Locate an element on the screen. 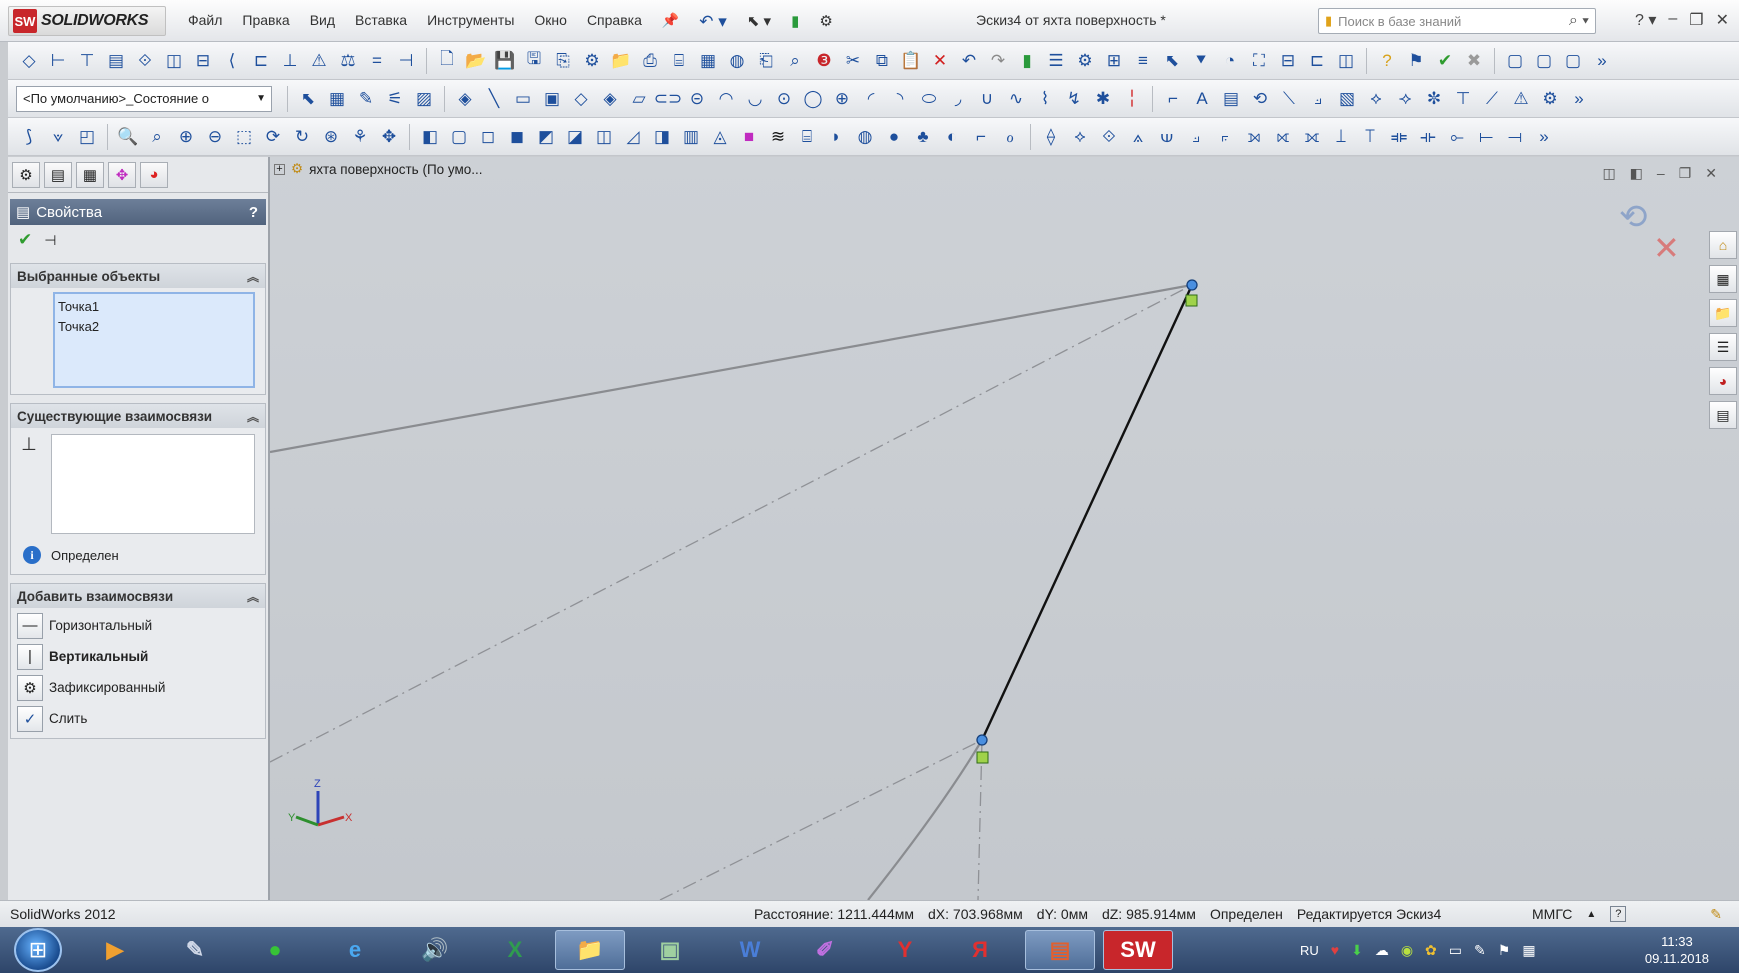 Image resolution: width=1739 pixels, height=973 pixels. 3d-content-icon: ❸ is located at coordinates (824, 61).